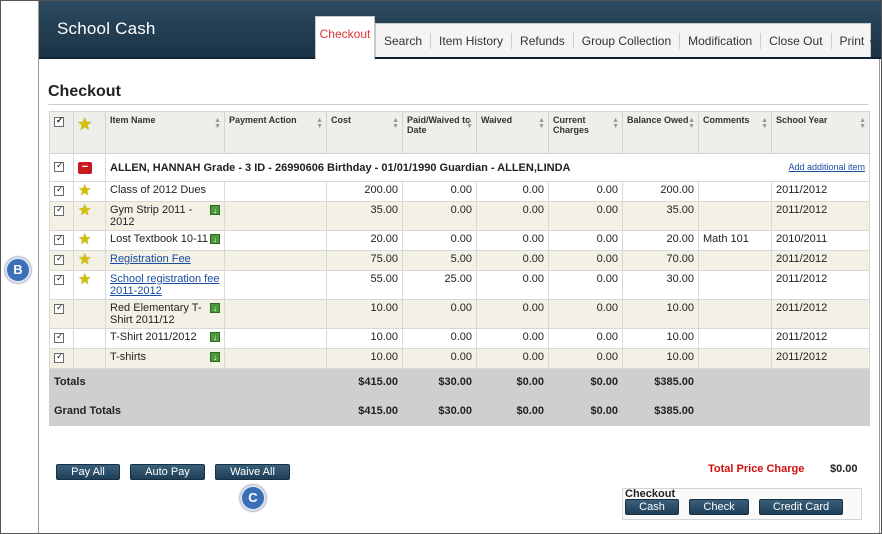  What do you see at coordinates (61, 132) in the screenshot?
I see `header-select-all` at bounding box center [61, 132].